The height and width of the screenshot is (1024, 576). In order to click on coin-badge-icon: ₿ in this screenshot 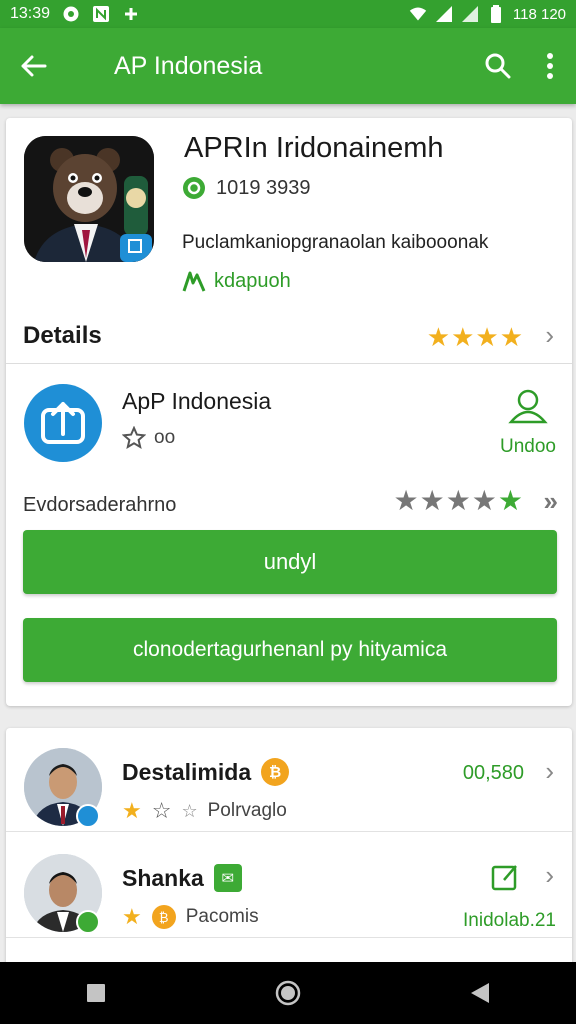, I will do `click(275, 772)`.